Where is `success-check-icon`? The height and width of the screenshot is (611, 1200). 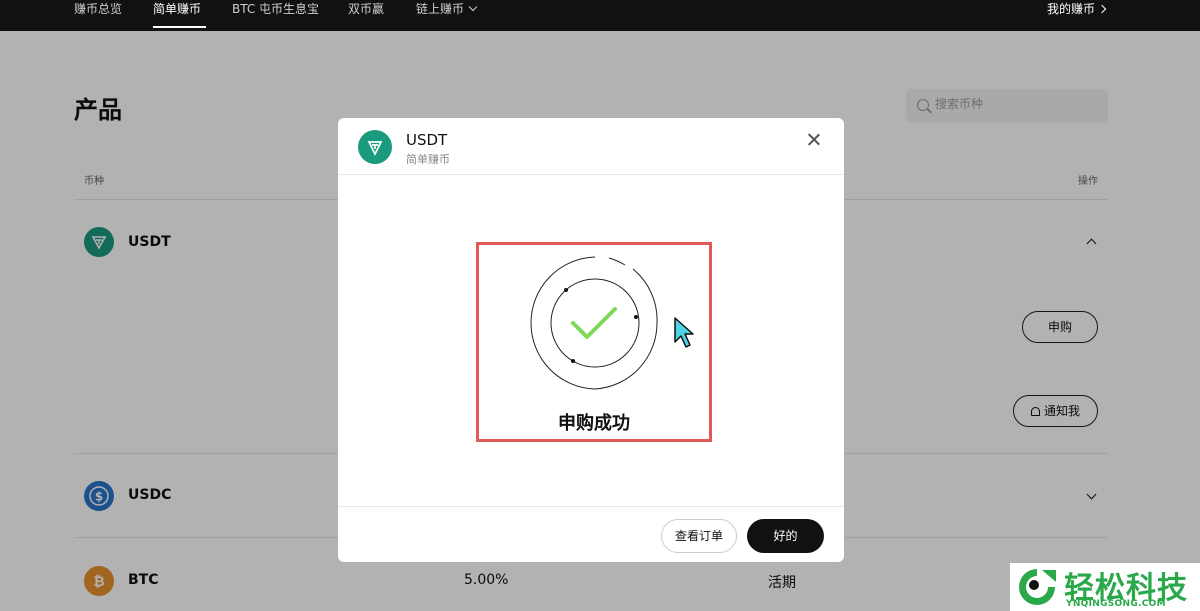
success-check-icon is located at coordinates (595, 325).